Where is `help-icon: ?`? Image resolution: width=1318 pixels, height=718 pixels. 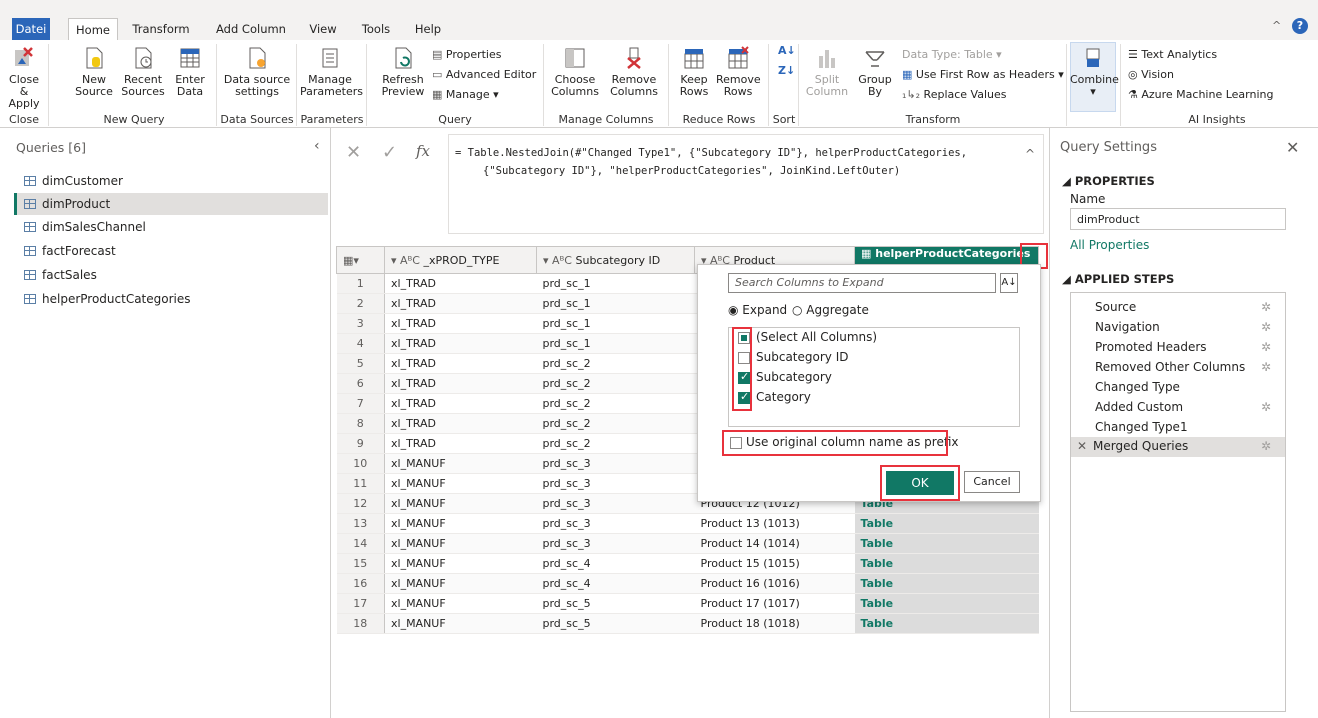 help-icon: ? is located at coordinates (1300, 26).